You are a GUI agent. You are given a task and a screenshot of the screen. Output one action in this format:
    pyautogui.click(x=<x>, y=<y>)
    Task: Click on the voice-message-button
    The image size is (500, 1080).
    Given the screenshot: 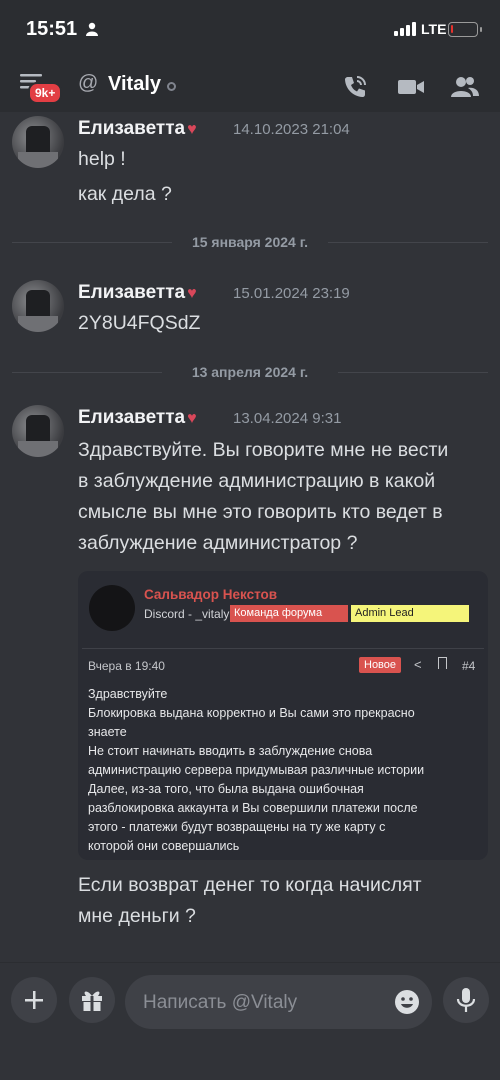 What is the action you would take?
    pyautogui.click(x=466, y=1000)
    